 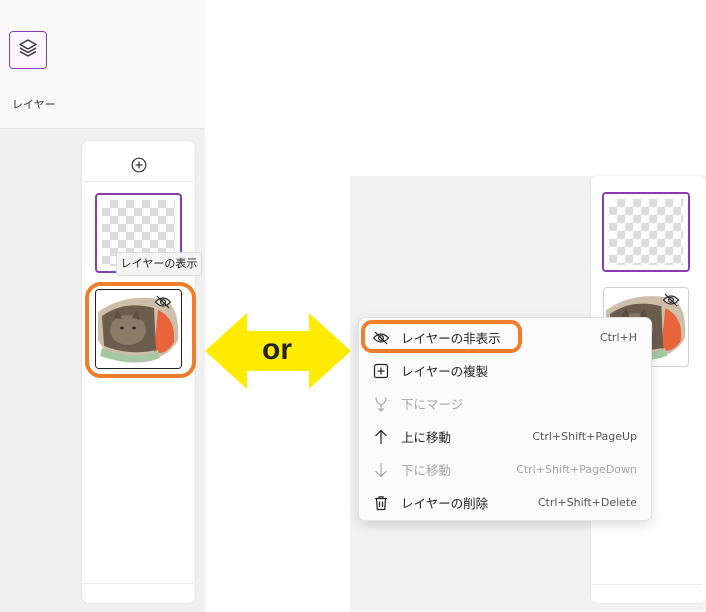 I want to click on menu-item-merge-down: 下にマージ, so click(x=505, y=403).